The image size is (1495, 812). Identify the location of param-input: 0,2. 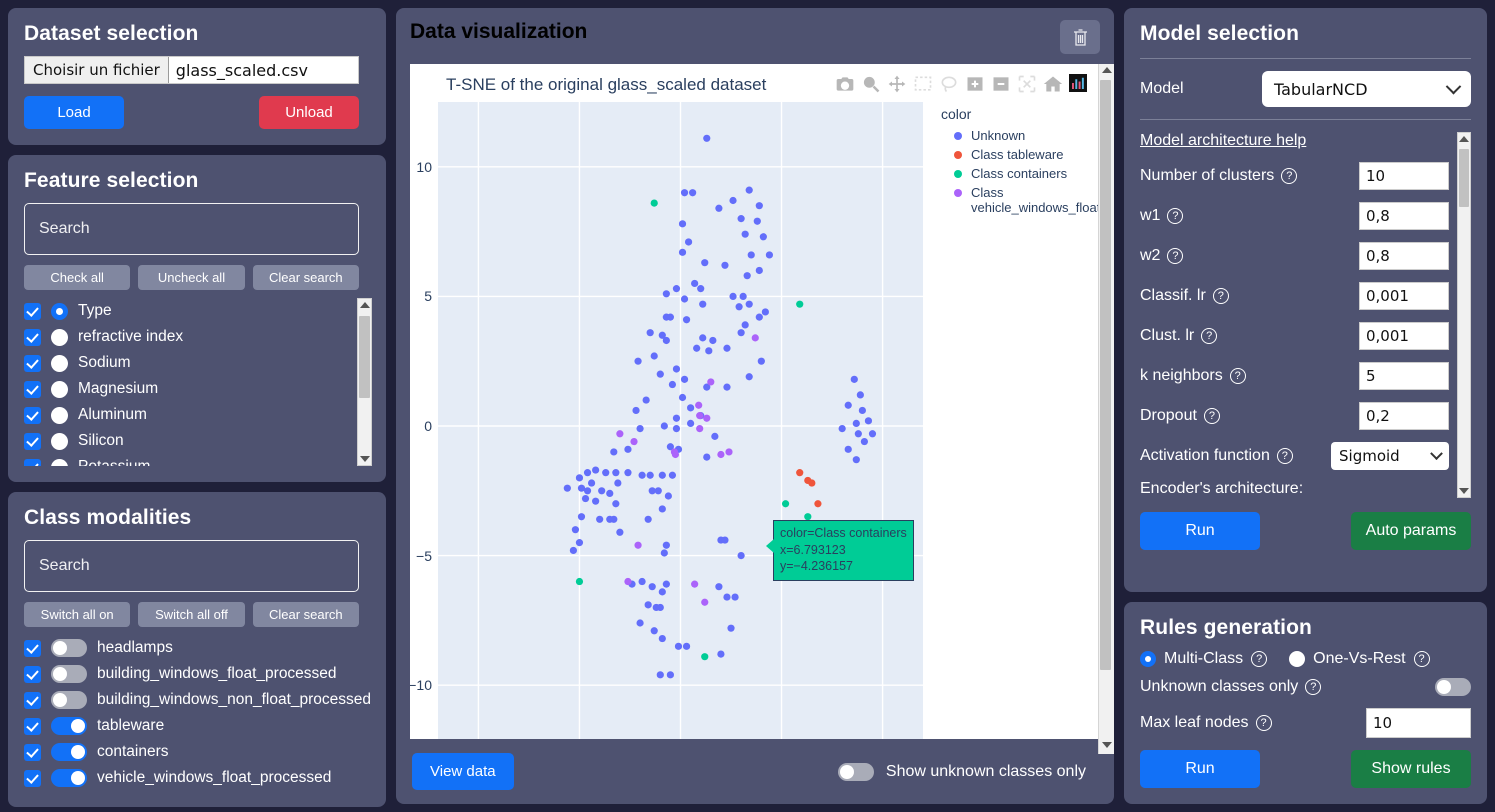
(1404, 416).